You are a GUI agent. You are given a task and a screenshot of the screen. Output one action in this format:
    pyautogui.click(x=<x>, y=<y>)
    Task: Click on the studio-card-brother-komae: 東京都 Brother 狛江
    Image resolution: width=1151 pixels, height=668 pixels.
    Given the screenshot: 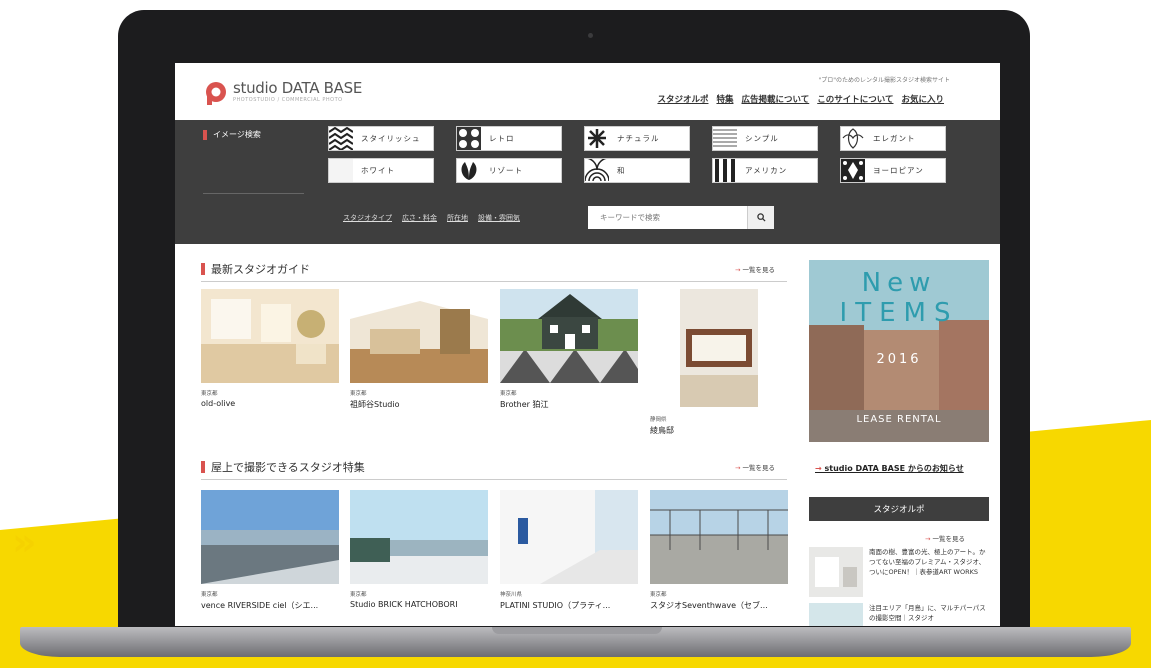 What is the action you would take?
    pyautogui.click(x=569, y=349)
    